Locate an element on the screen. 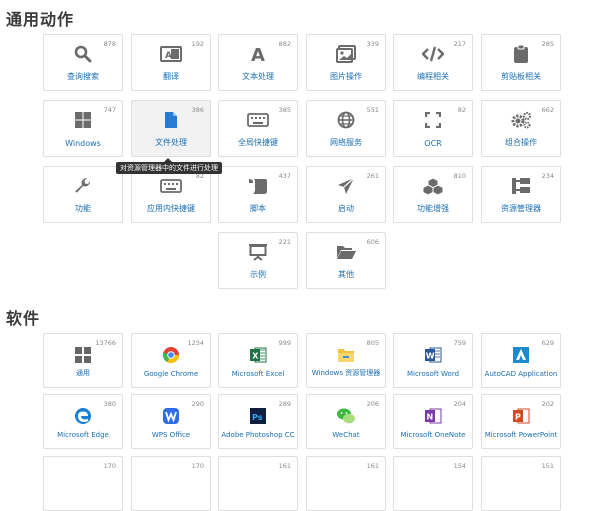 The image size is (600, 511). tile-label: Microsoft Excel is located at coordinates (258, 374).